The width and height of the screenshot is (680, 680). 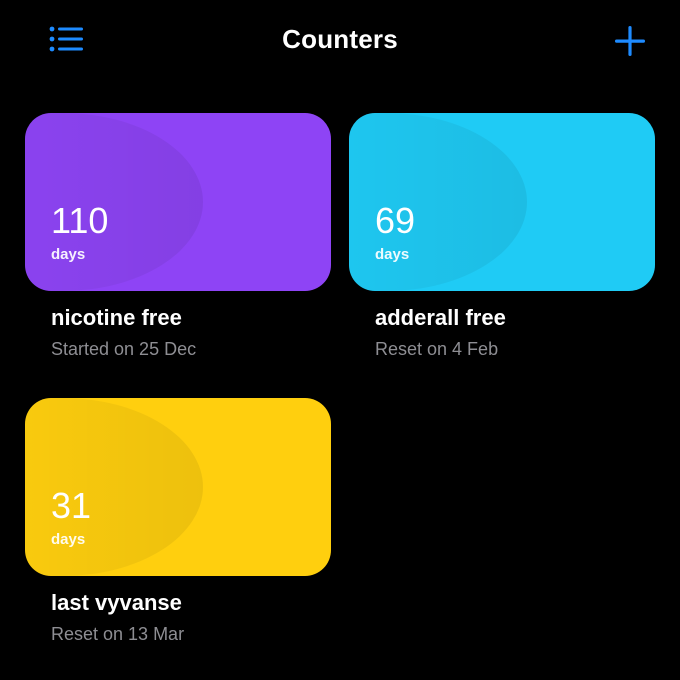 I want to click on counter-name: nicotine free, so click(x=116, y=317).